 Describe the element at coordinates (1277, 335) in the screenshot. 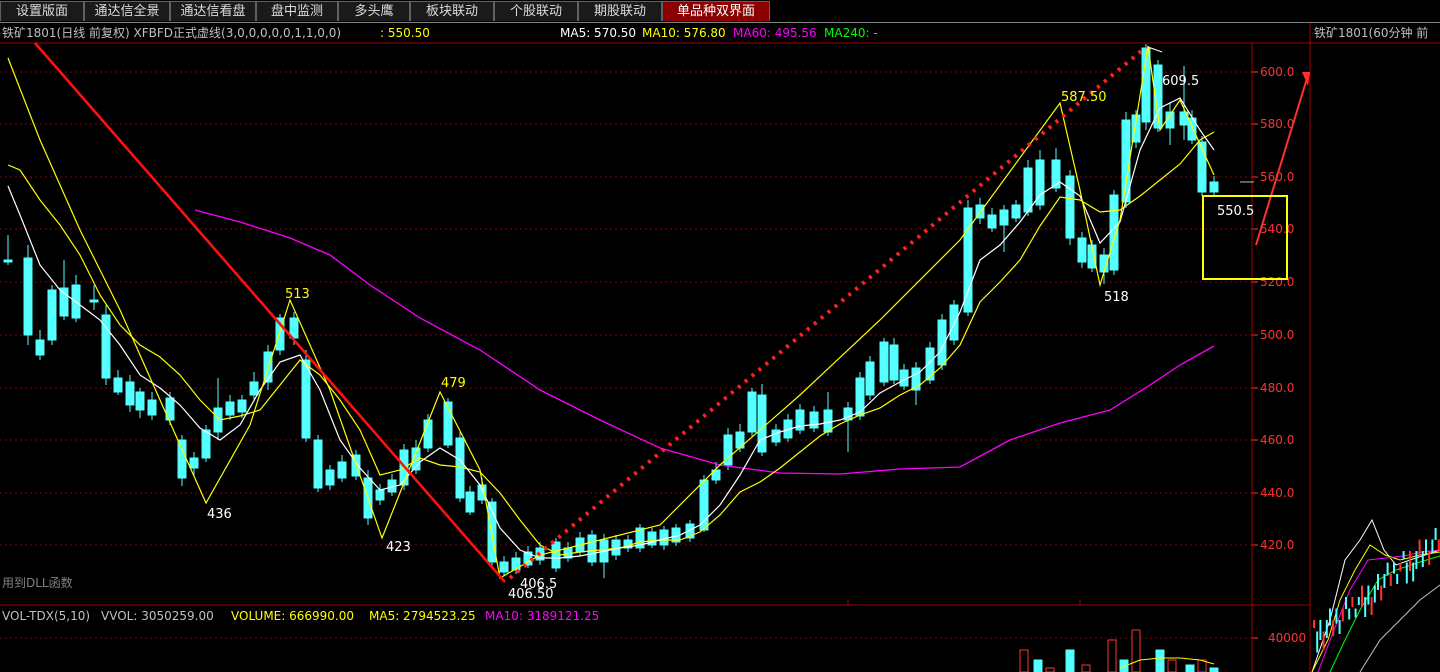

I see `price-axis-label: 500.0` at that location.